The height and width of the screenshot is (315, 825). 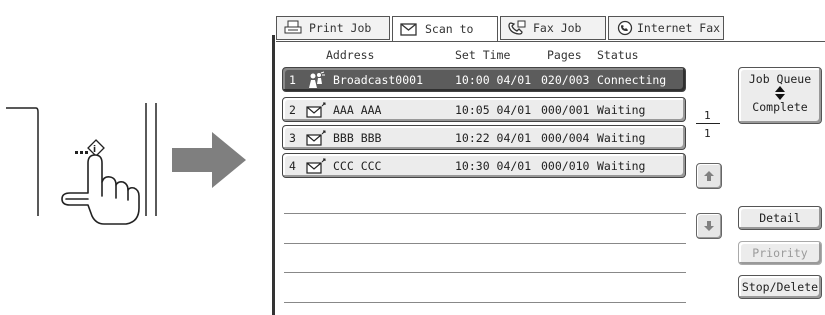 What do you see at coordinates (340, 28) in the screenshot?
I see `tab-label: Print Job` at bounding box center [340, 28].